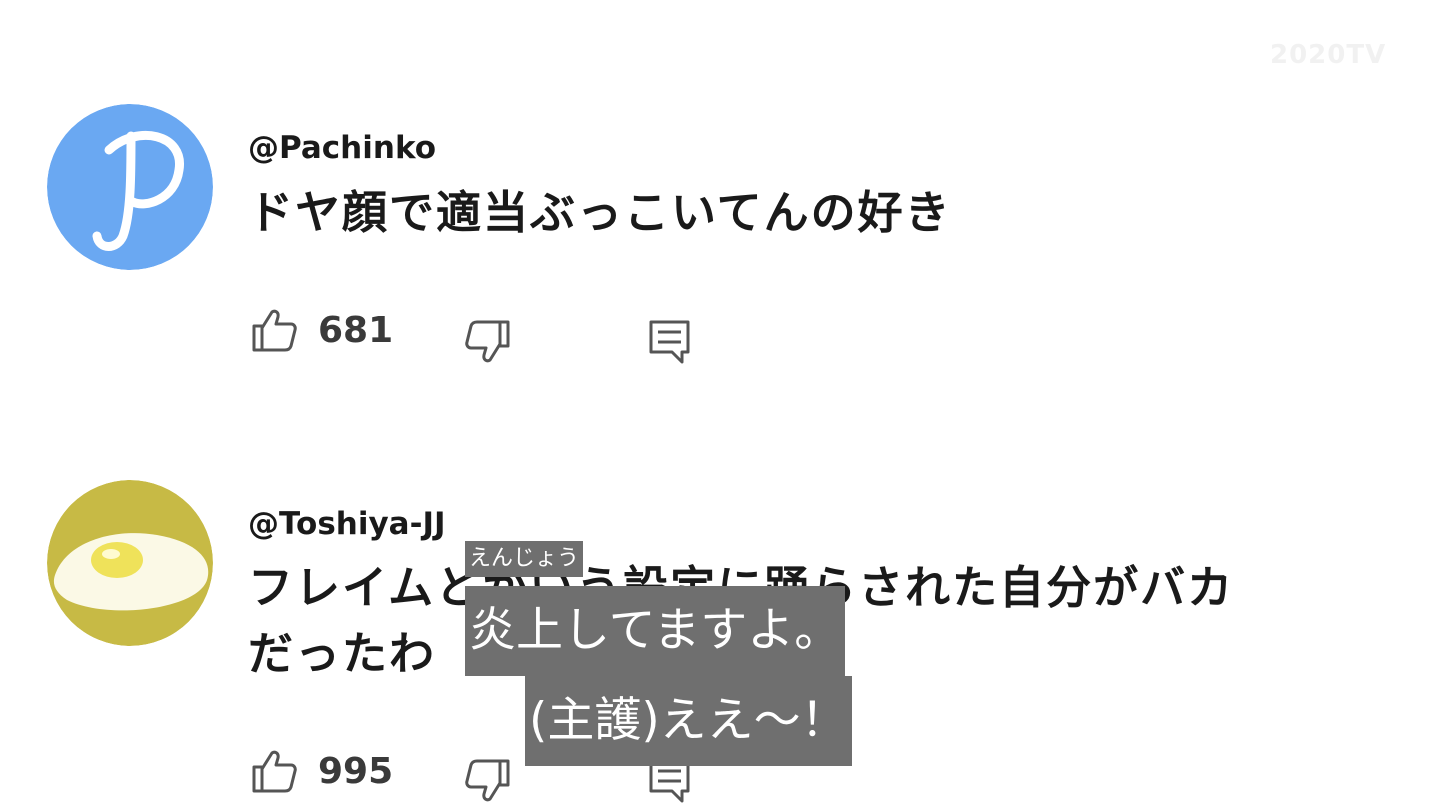 The image size is (1440, 810). I want to click on like-count: 681, so click(356, 330).